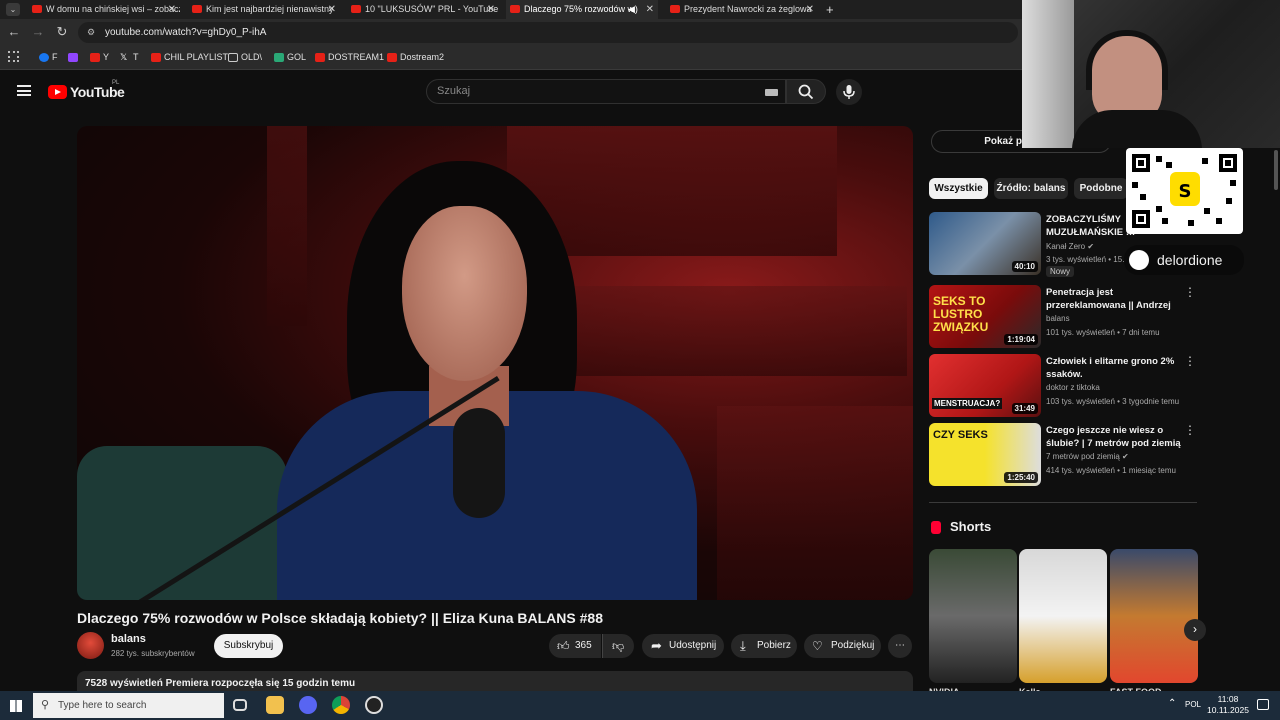 The image size is (1280, 720). I want to click on browser-tab: Kim jest najbardziej nienawistny ✕, so click(264, 9).